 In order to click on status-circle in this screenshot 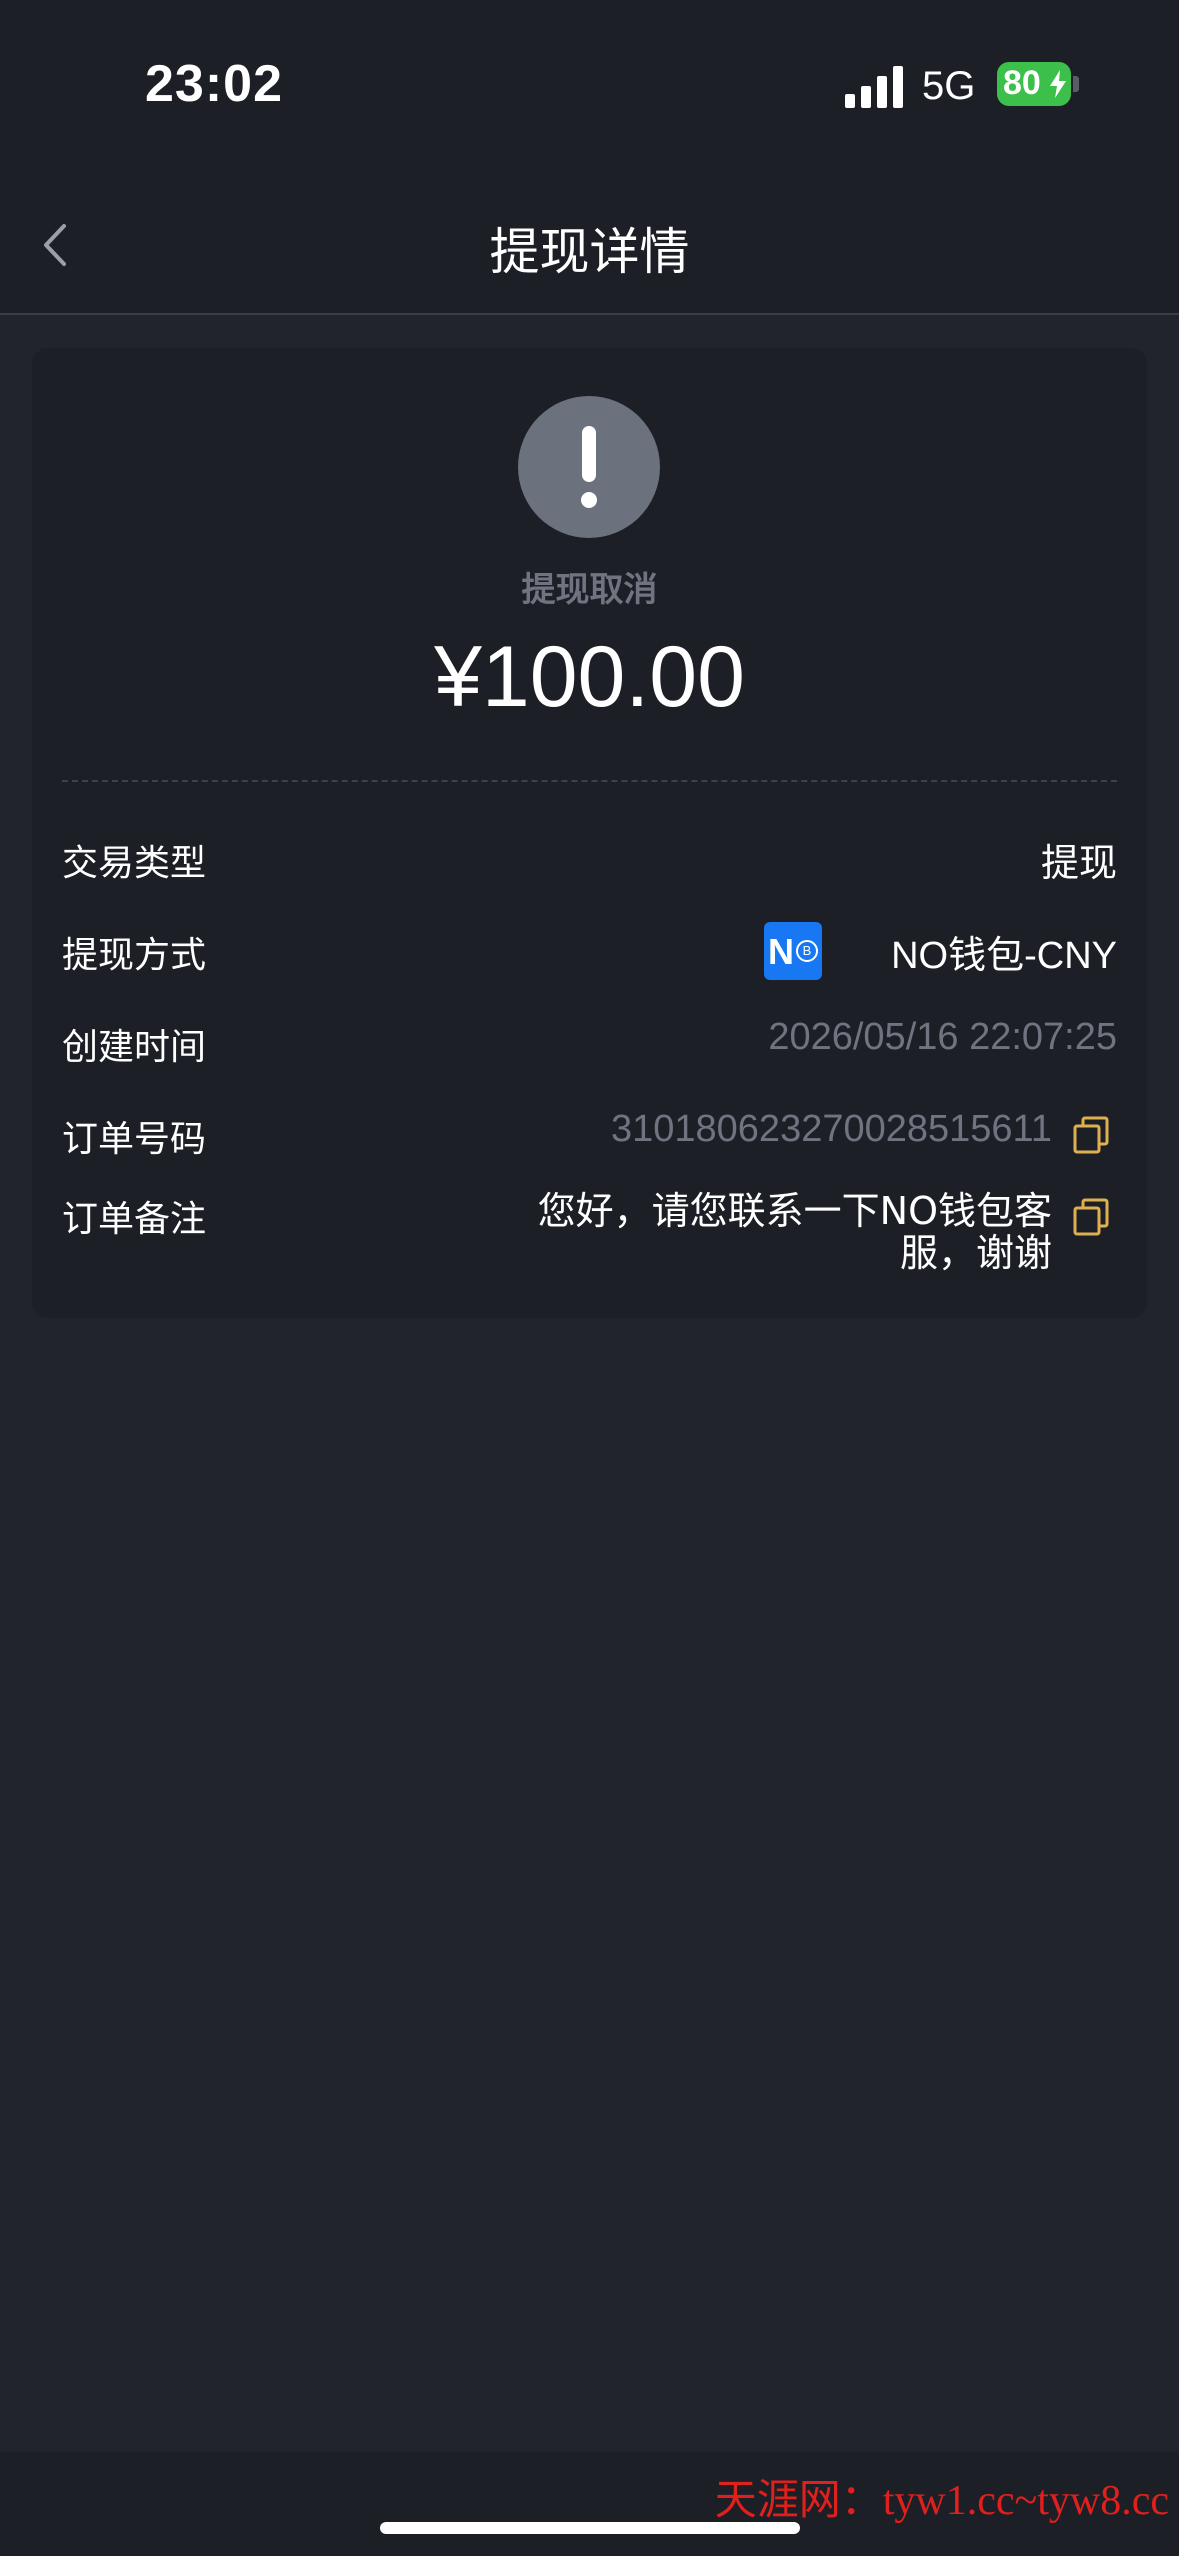, I will do `click(589, 467)`.